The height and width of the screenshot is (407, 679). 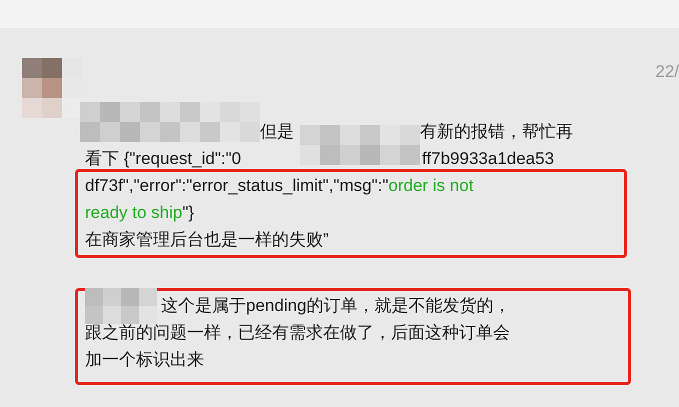 I want to click on message-text: 看下 {"request_id":"0, so click(x=163, y=159).